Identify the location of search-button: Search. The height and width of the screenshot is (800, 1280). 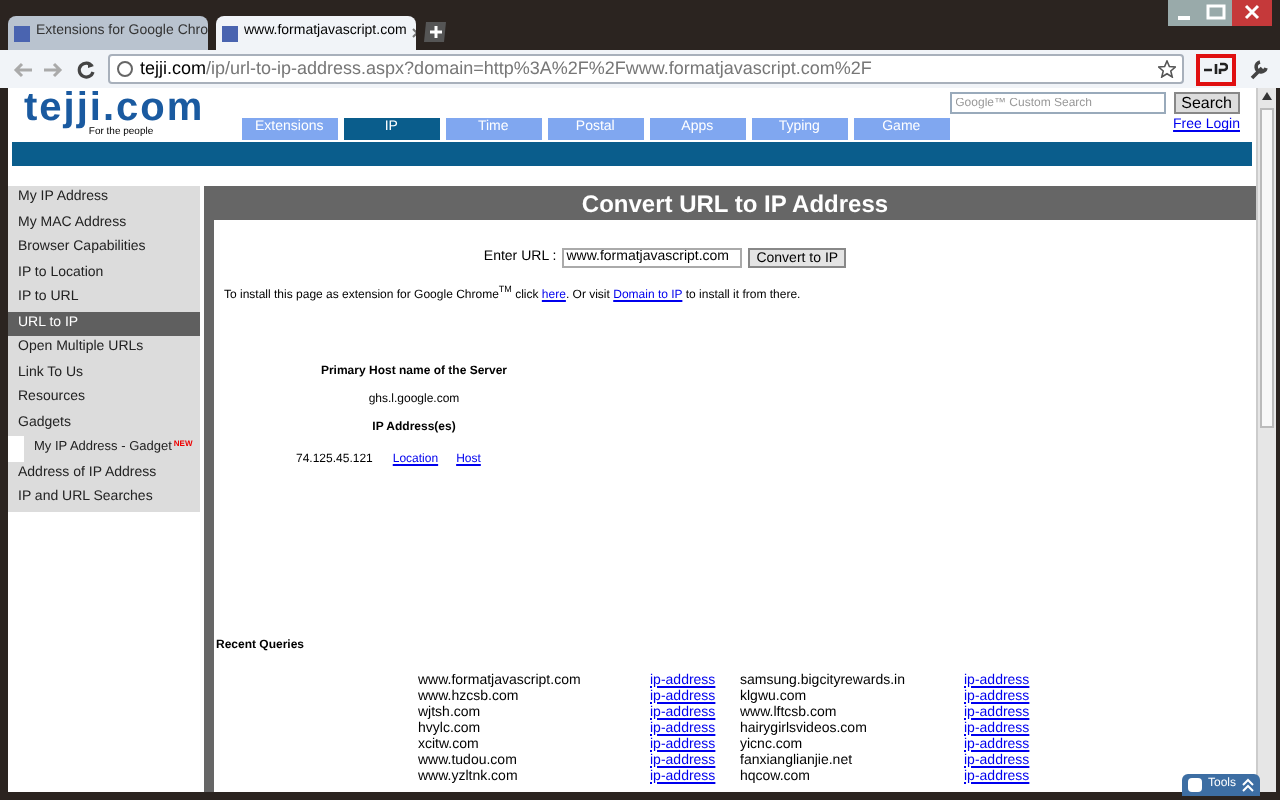
(1206, 103).